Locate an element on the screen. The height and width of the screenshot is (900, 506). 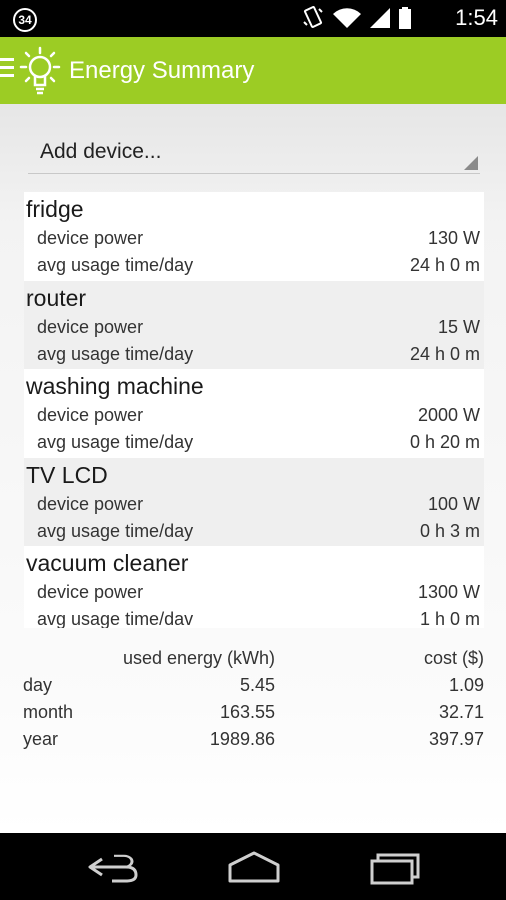
status-bar: 34 1:54 is located at coordinates (253, 18).